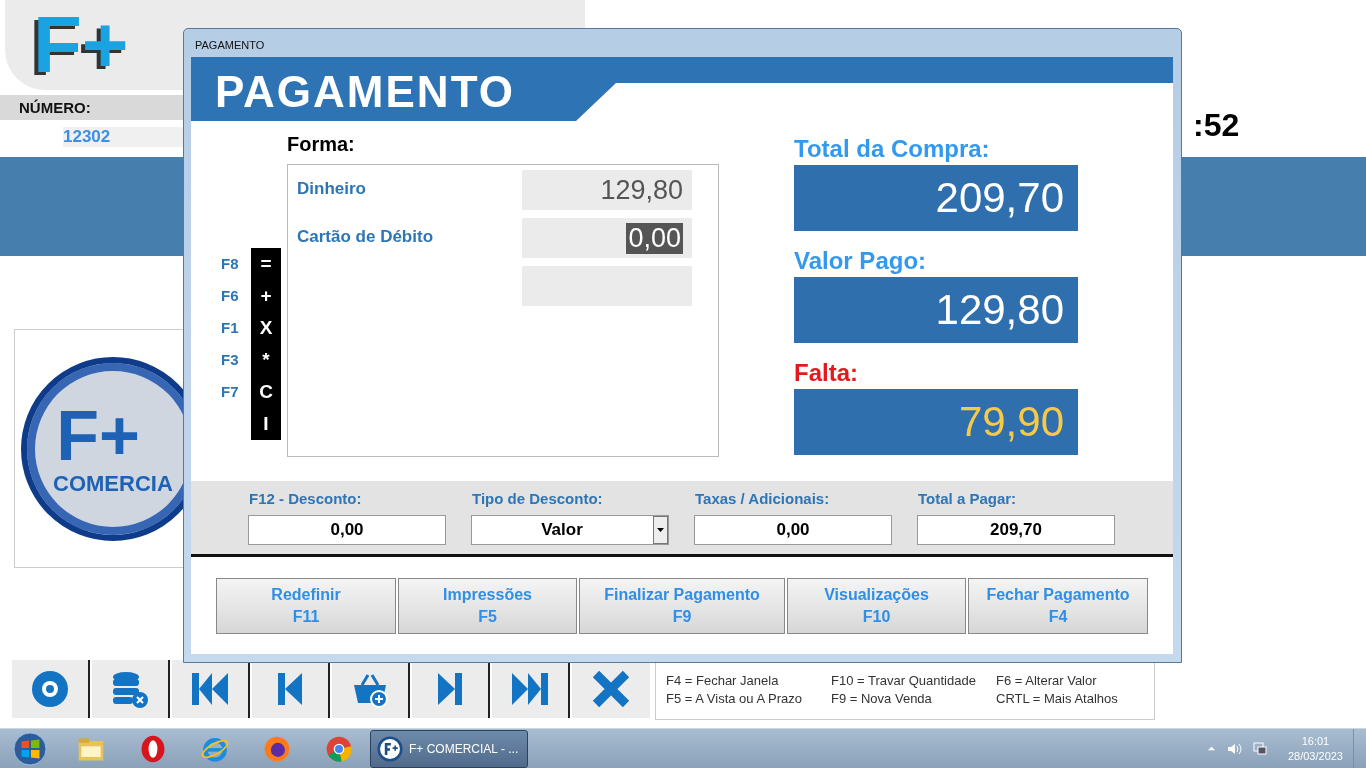 This screenshot has height=768, width=1366. Describe the element at coordinates (936, 422) in the screenshot. I see `total-value: 79,90` at that location.